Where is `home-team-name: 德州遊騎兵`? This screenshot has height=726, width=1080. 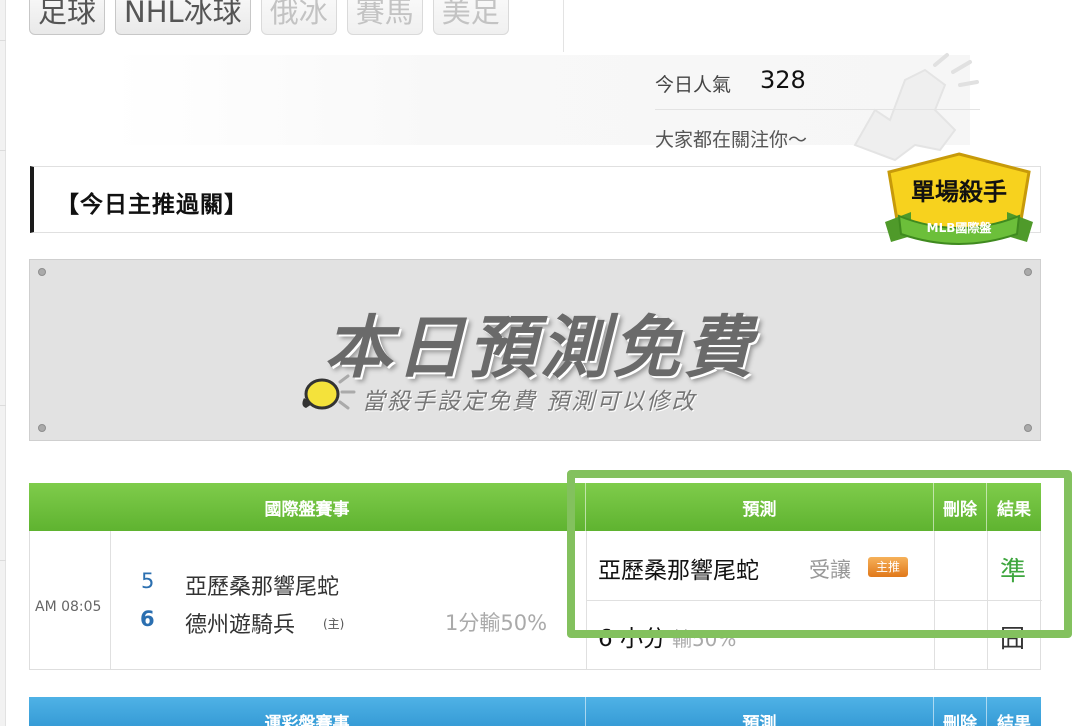 home-team-name: 德州遊騎兵 is located at coordinates (240, 625).